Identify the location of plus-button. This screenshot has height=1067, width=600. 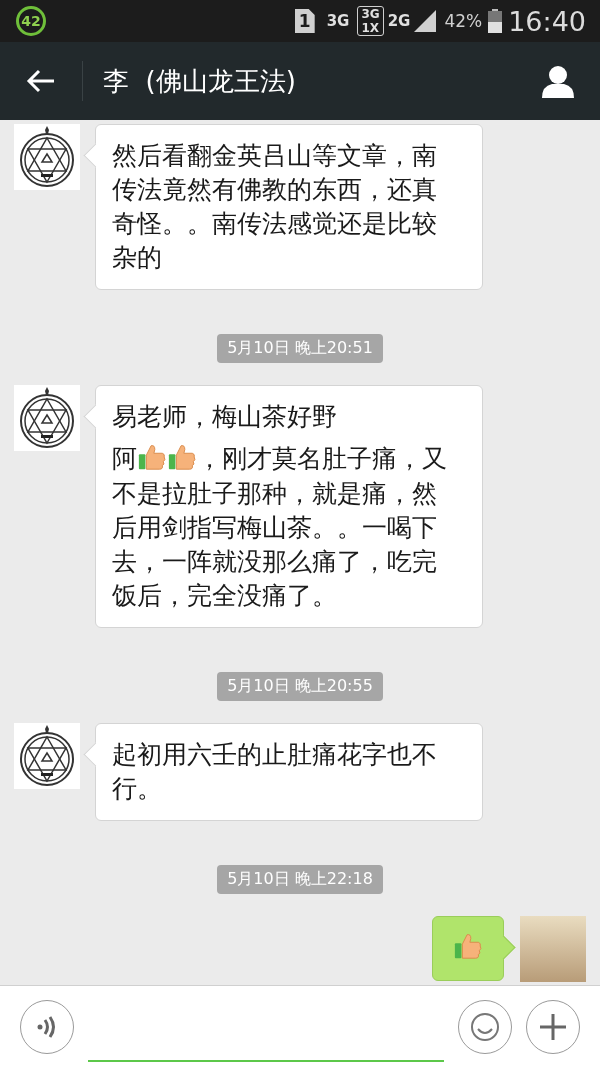
(553, 1026).